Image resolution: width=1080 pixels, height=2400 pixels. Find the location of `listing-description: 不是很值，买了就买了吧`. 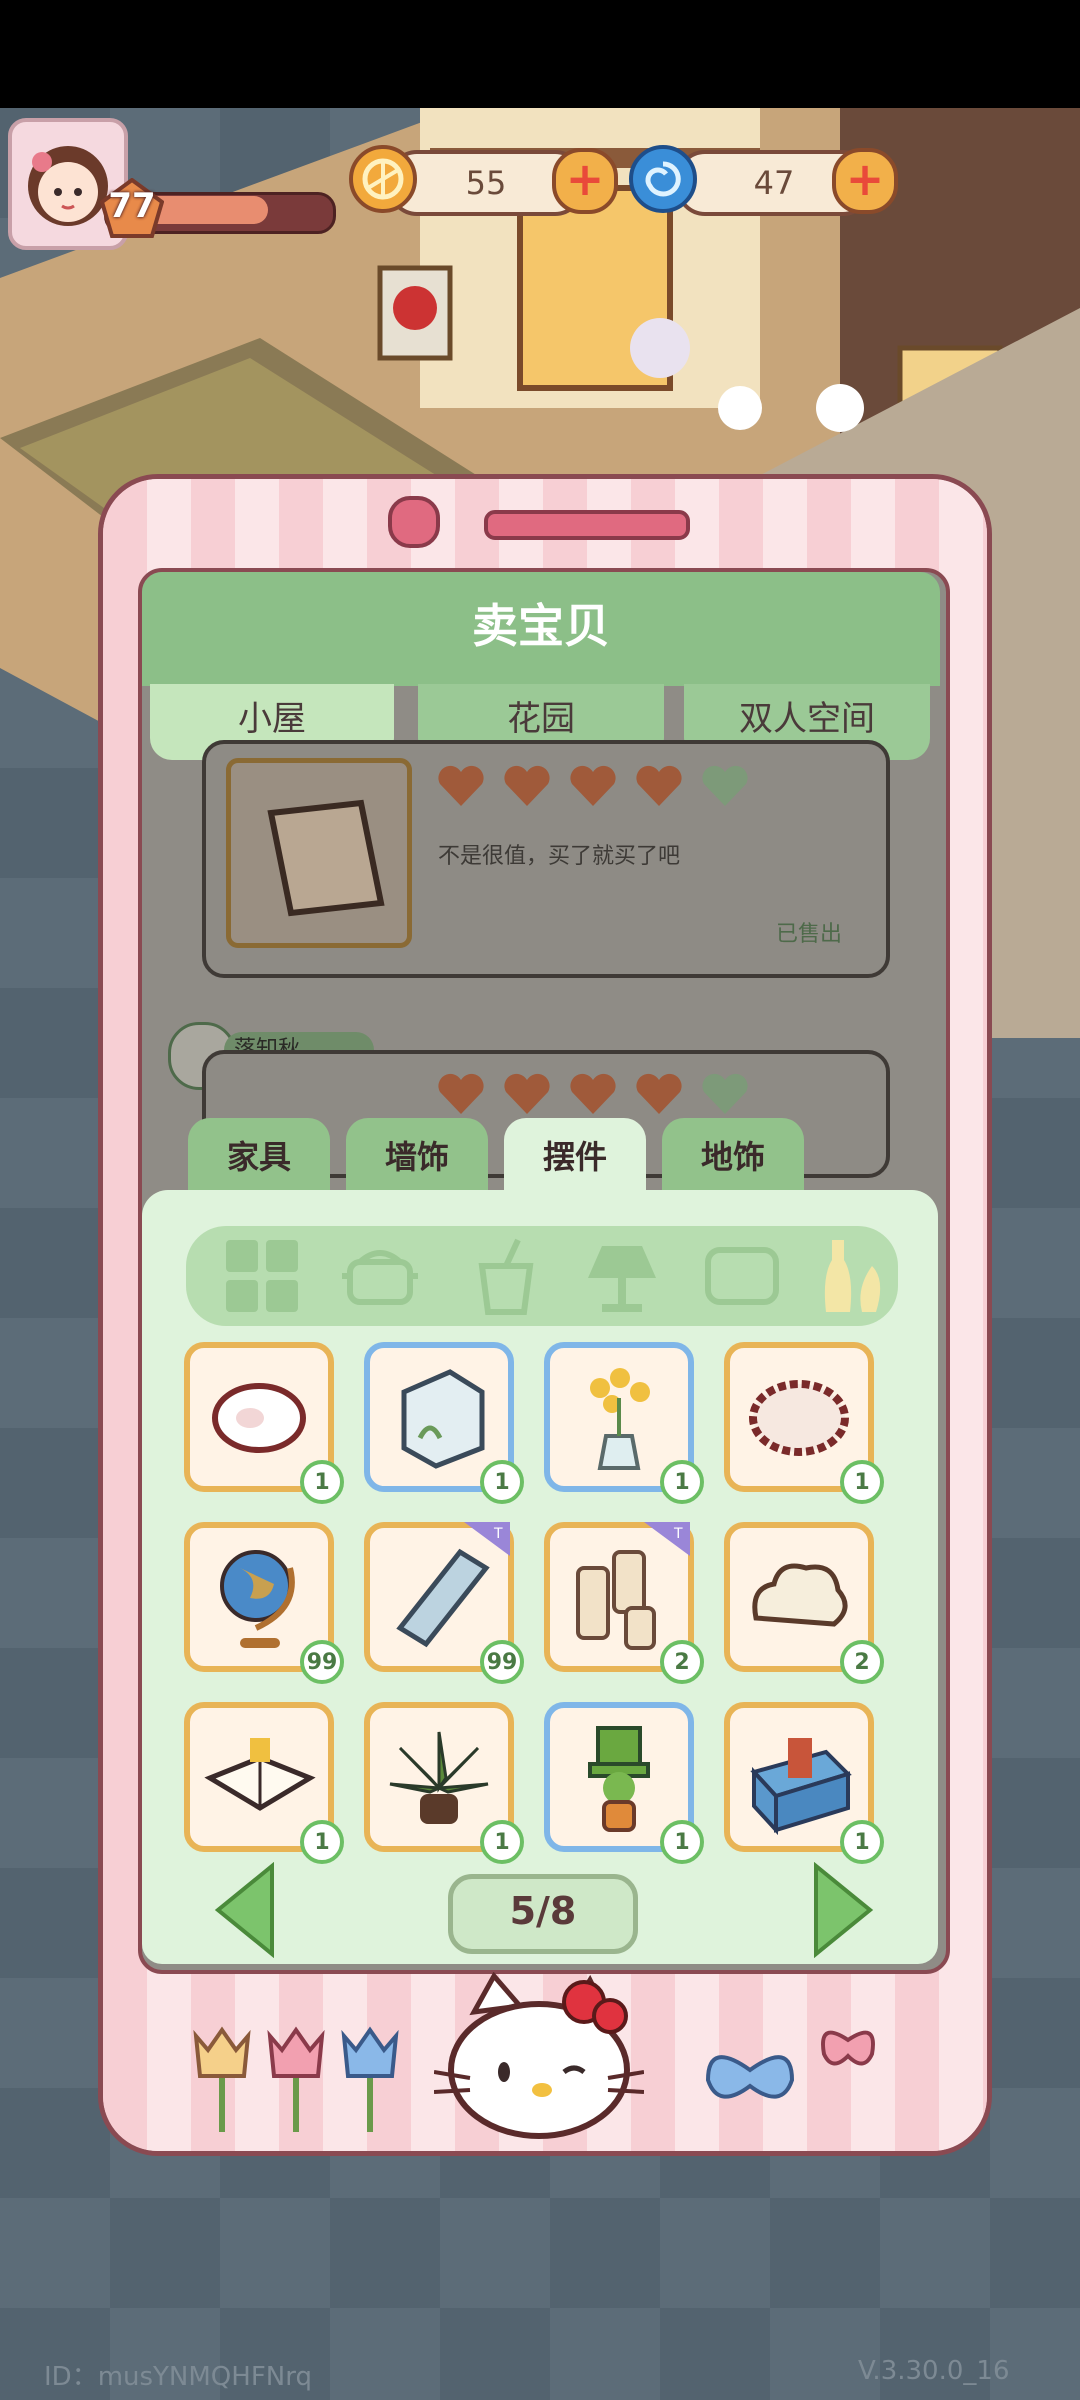

listing-description: 不是很值，买了就买了吧 is located at coordinates (559, 856).